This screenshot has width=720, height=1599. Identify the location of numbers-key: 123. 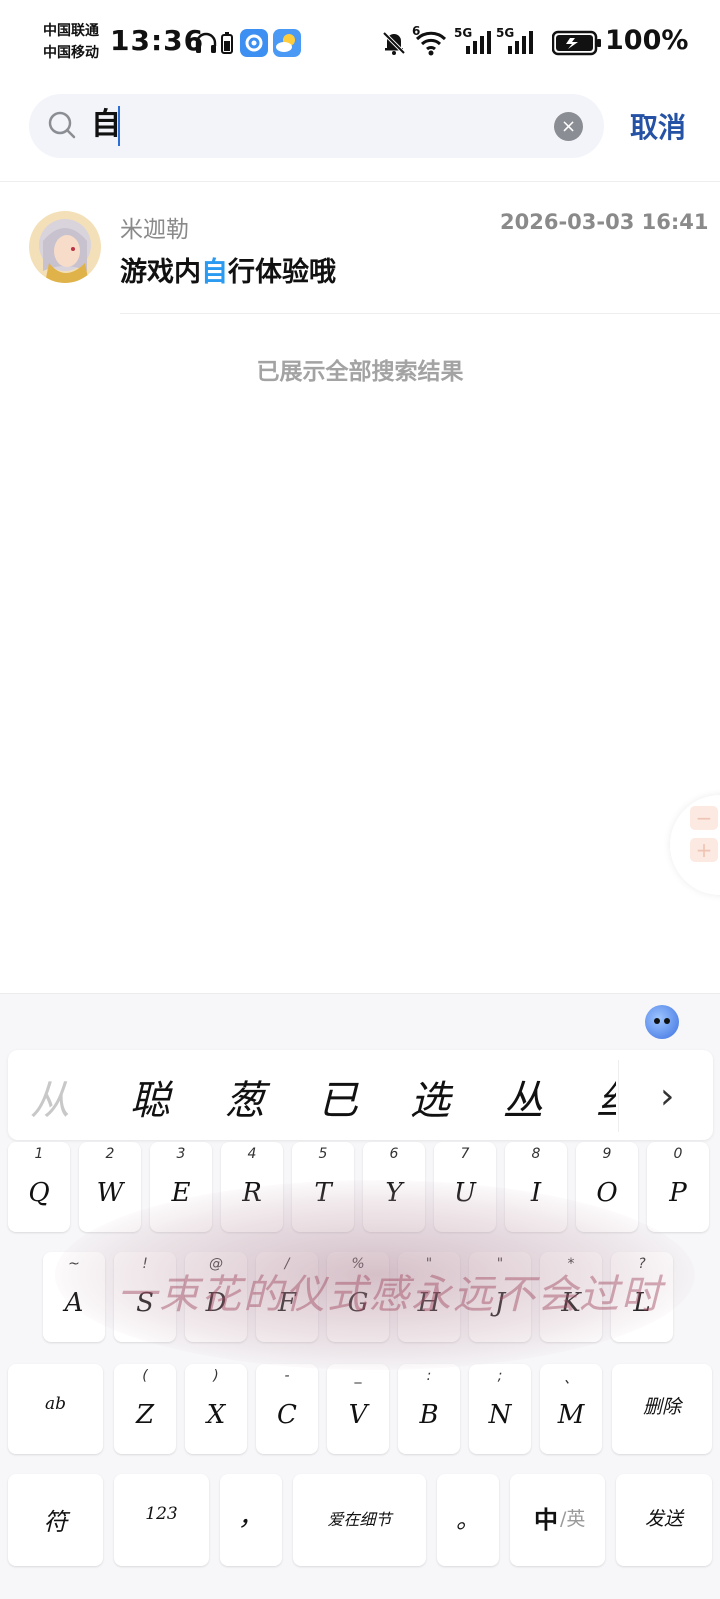
(161, 1520).